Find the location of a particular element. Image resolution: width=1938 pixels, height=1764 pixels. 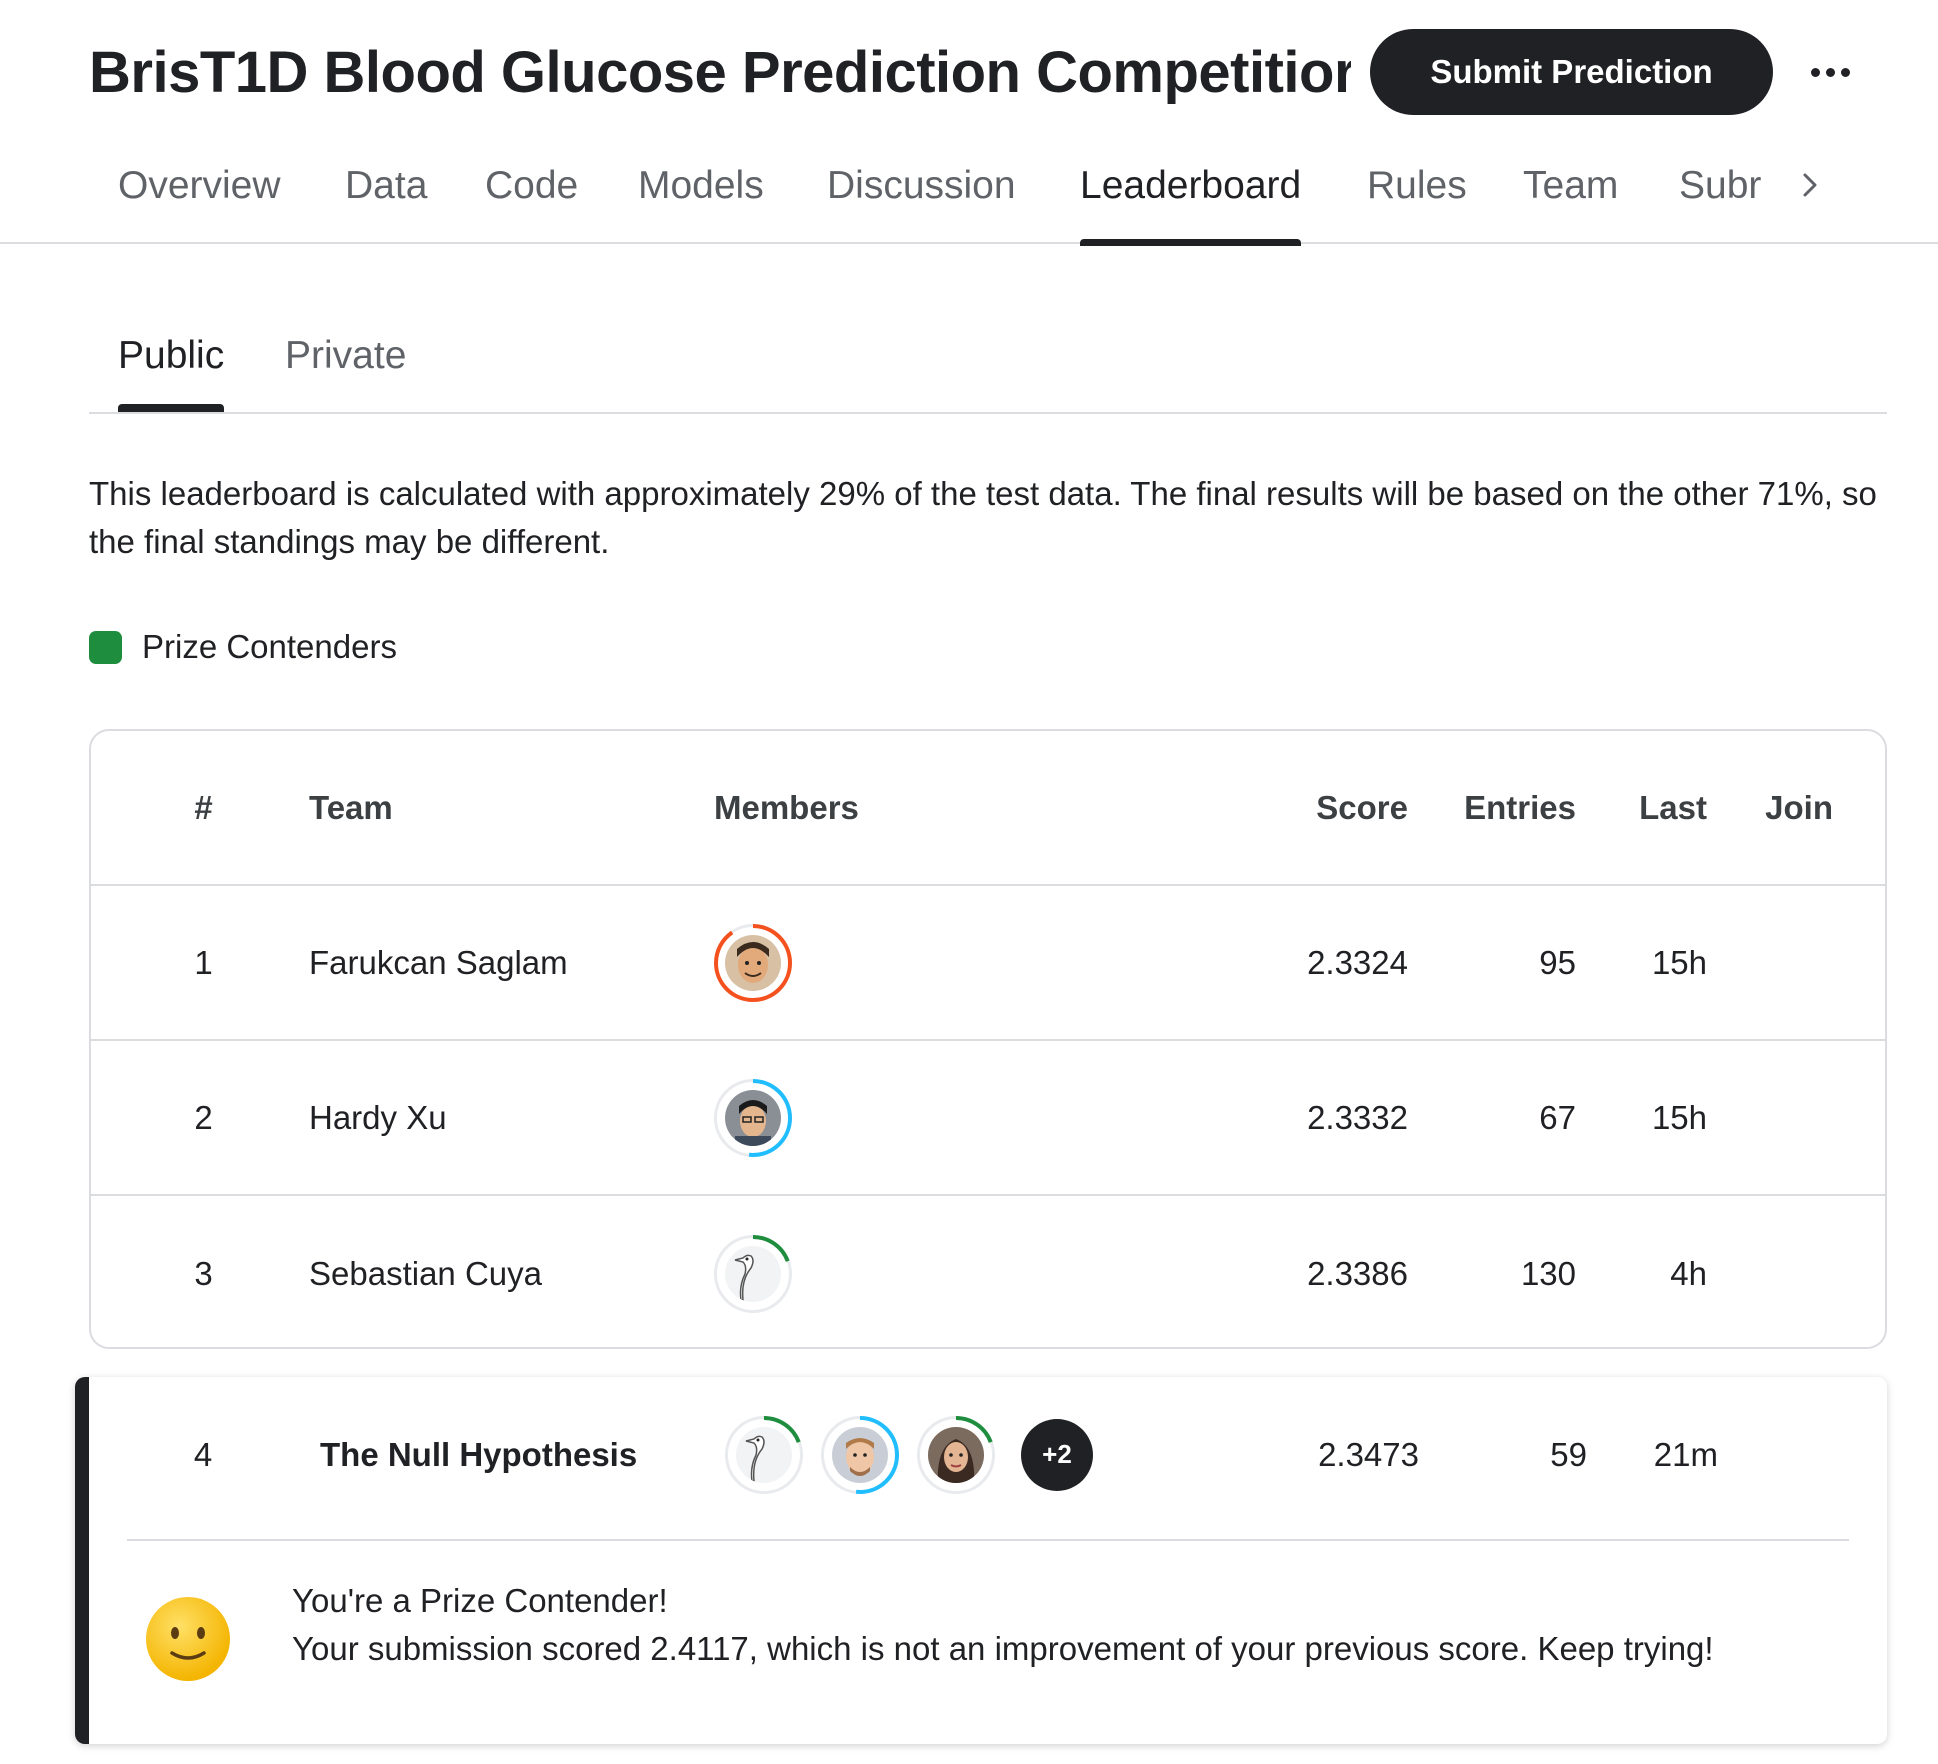

column-header-join: Join is located at coordinates (1783, 807).